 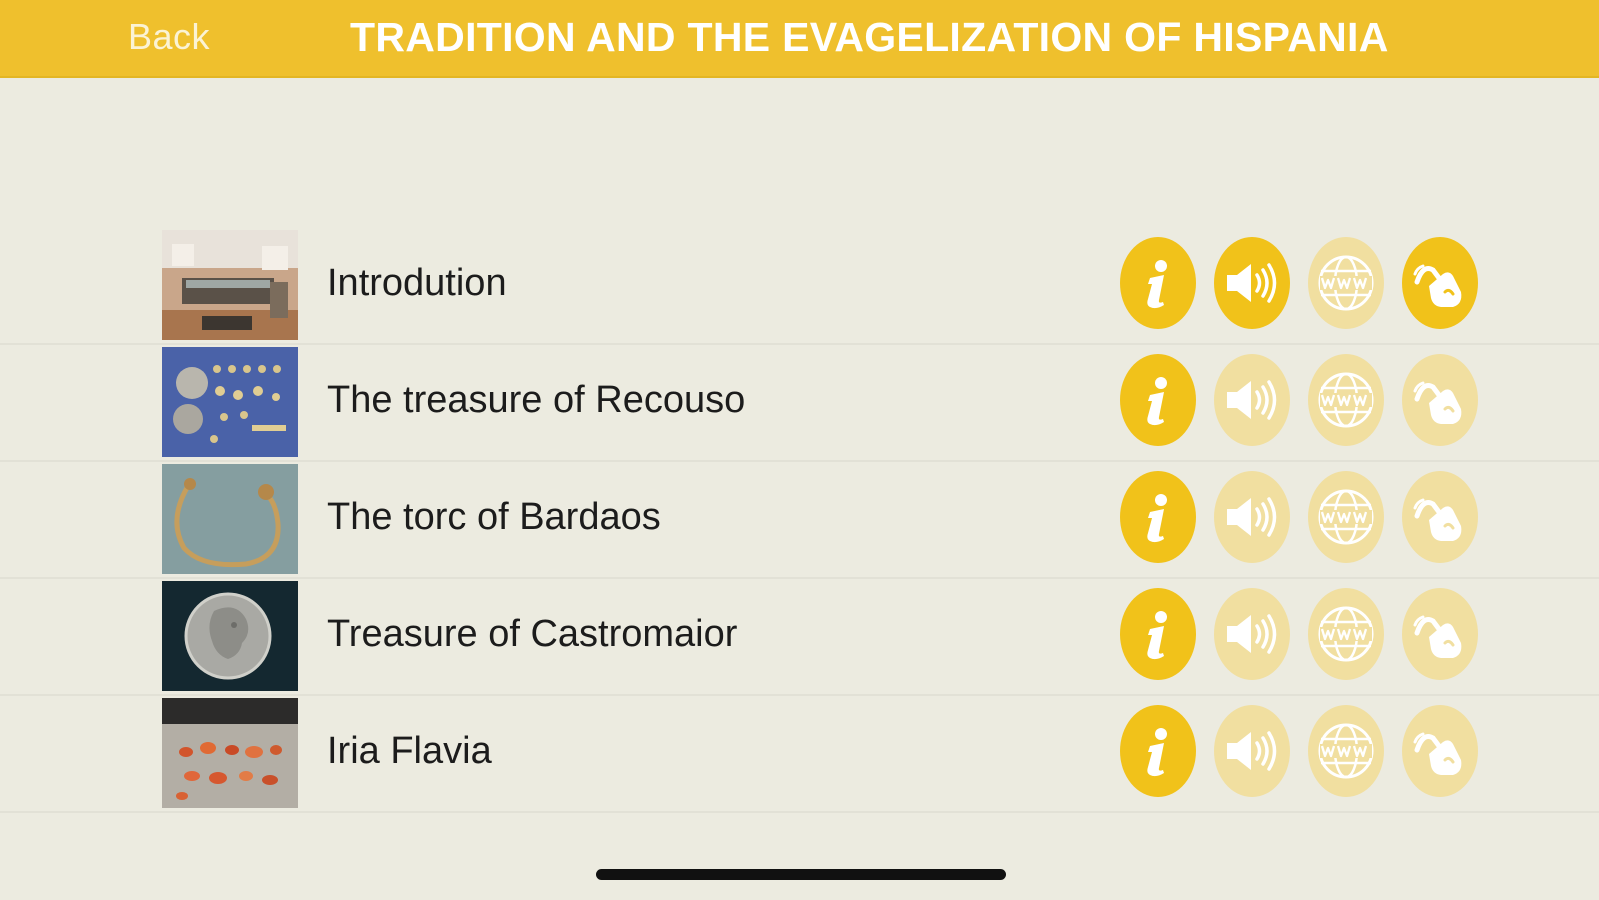 What do you see at coordinates (169, 37) in the screenshot?
I see `back-button: Back` at bounding box center [169, 37].